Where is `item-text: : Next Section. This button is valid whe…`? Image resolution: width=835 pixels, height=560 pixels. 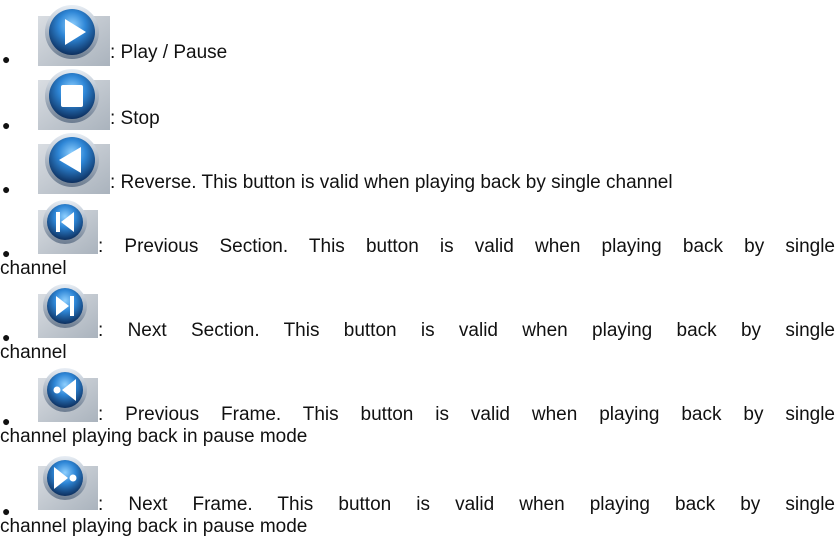
item-text: : Next Section. This button is valid whe… is located at coordinates (466, 330).